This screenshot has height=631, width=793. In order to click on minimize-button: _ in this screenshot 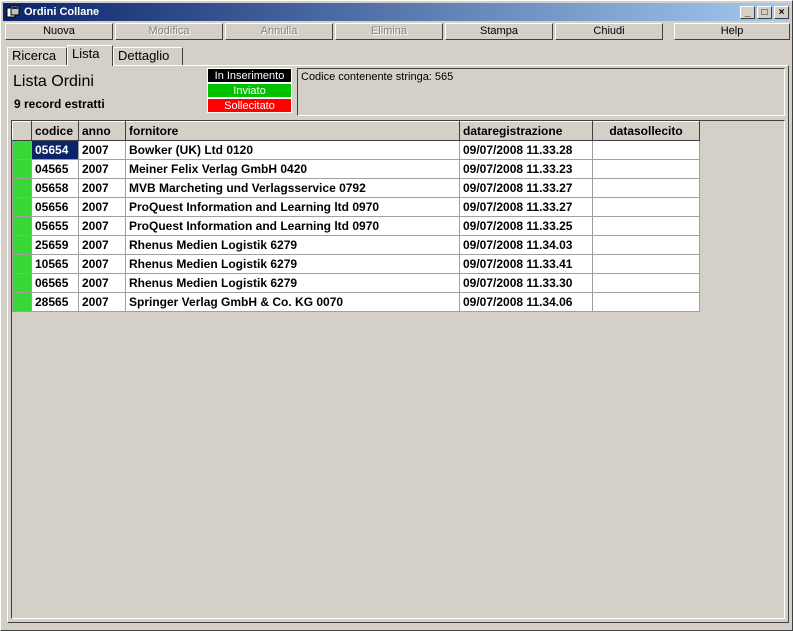, I will do `click(747, 12)`.